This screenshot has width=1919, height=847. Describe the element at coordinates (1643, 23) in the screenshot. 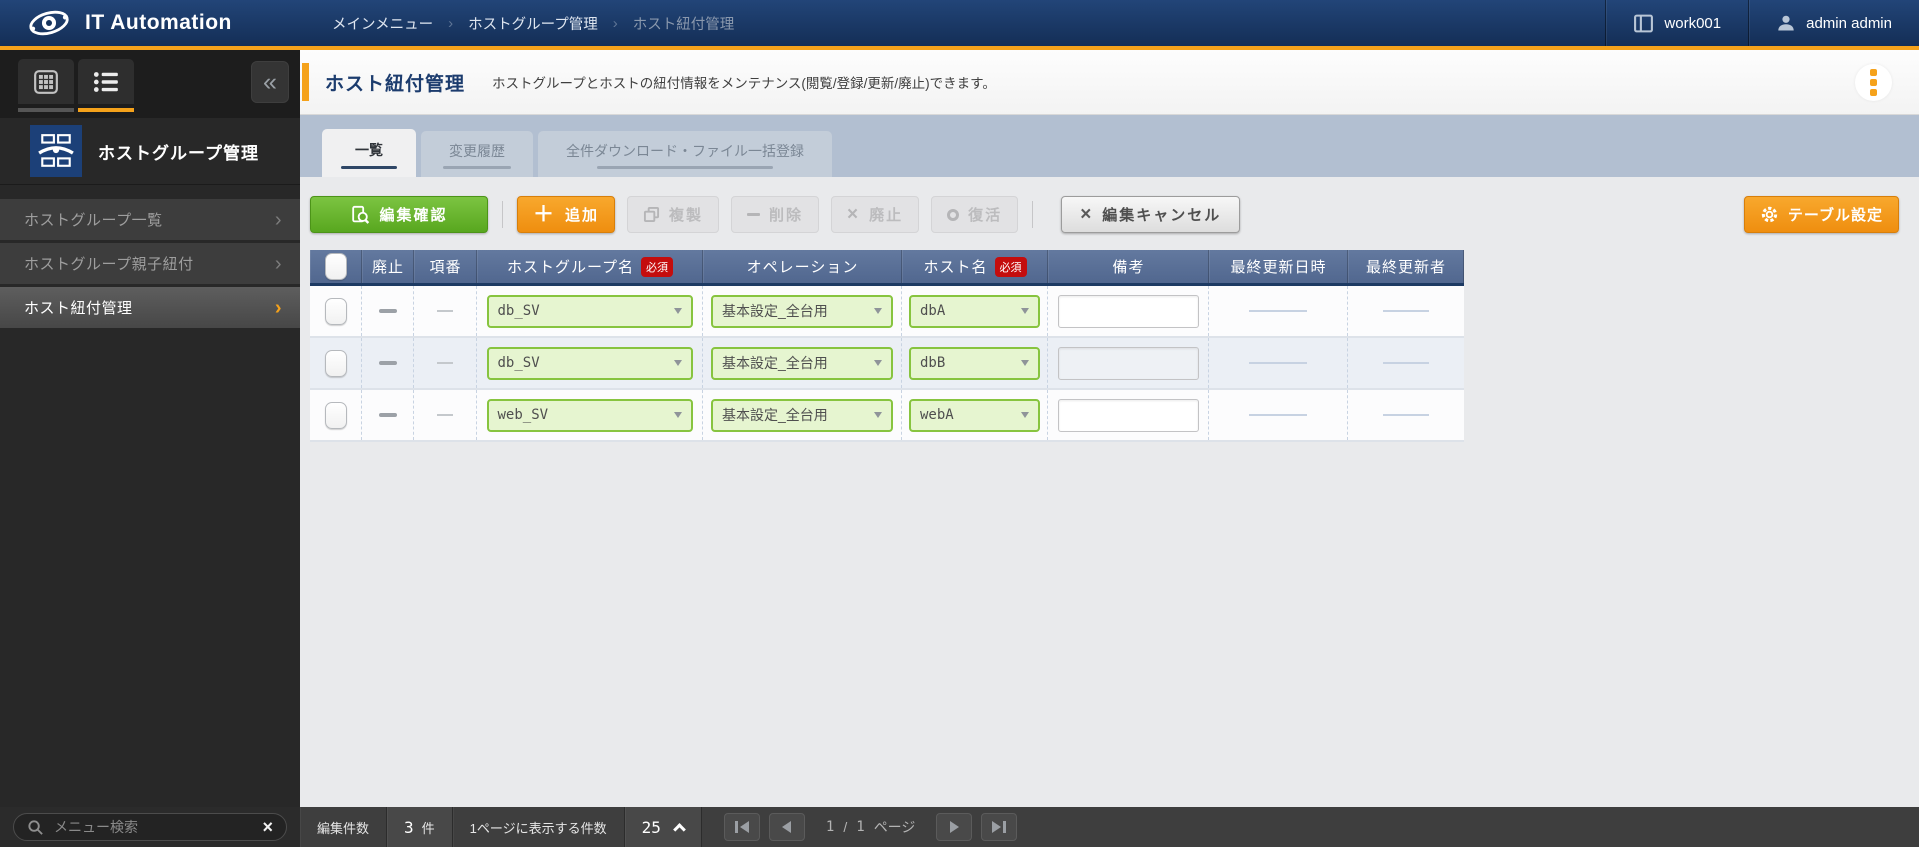

I see `workspace-icon` at that location.